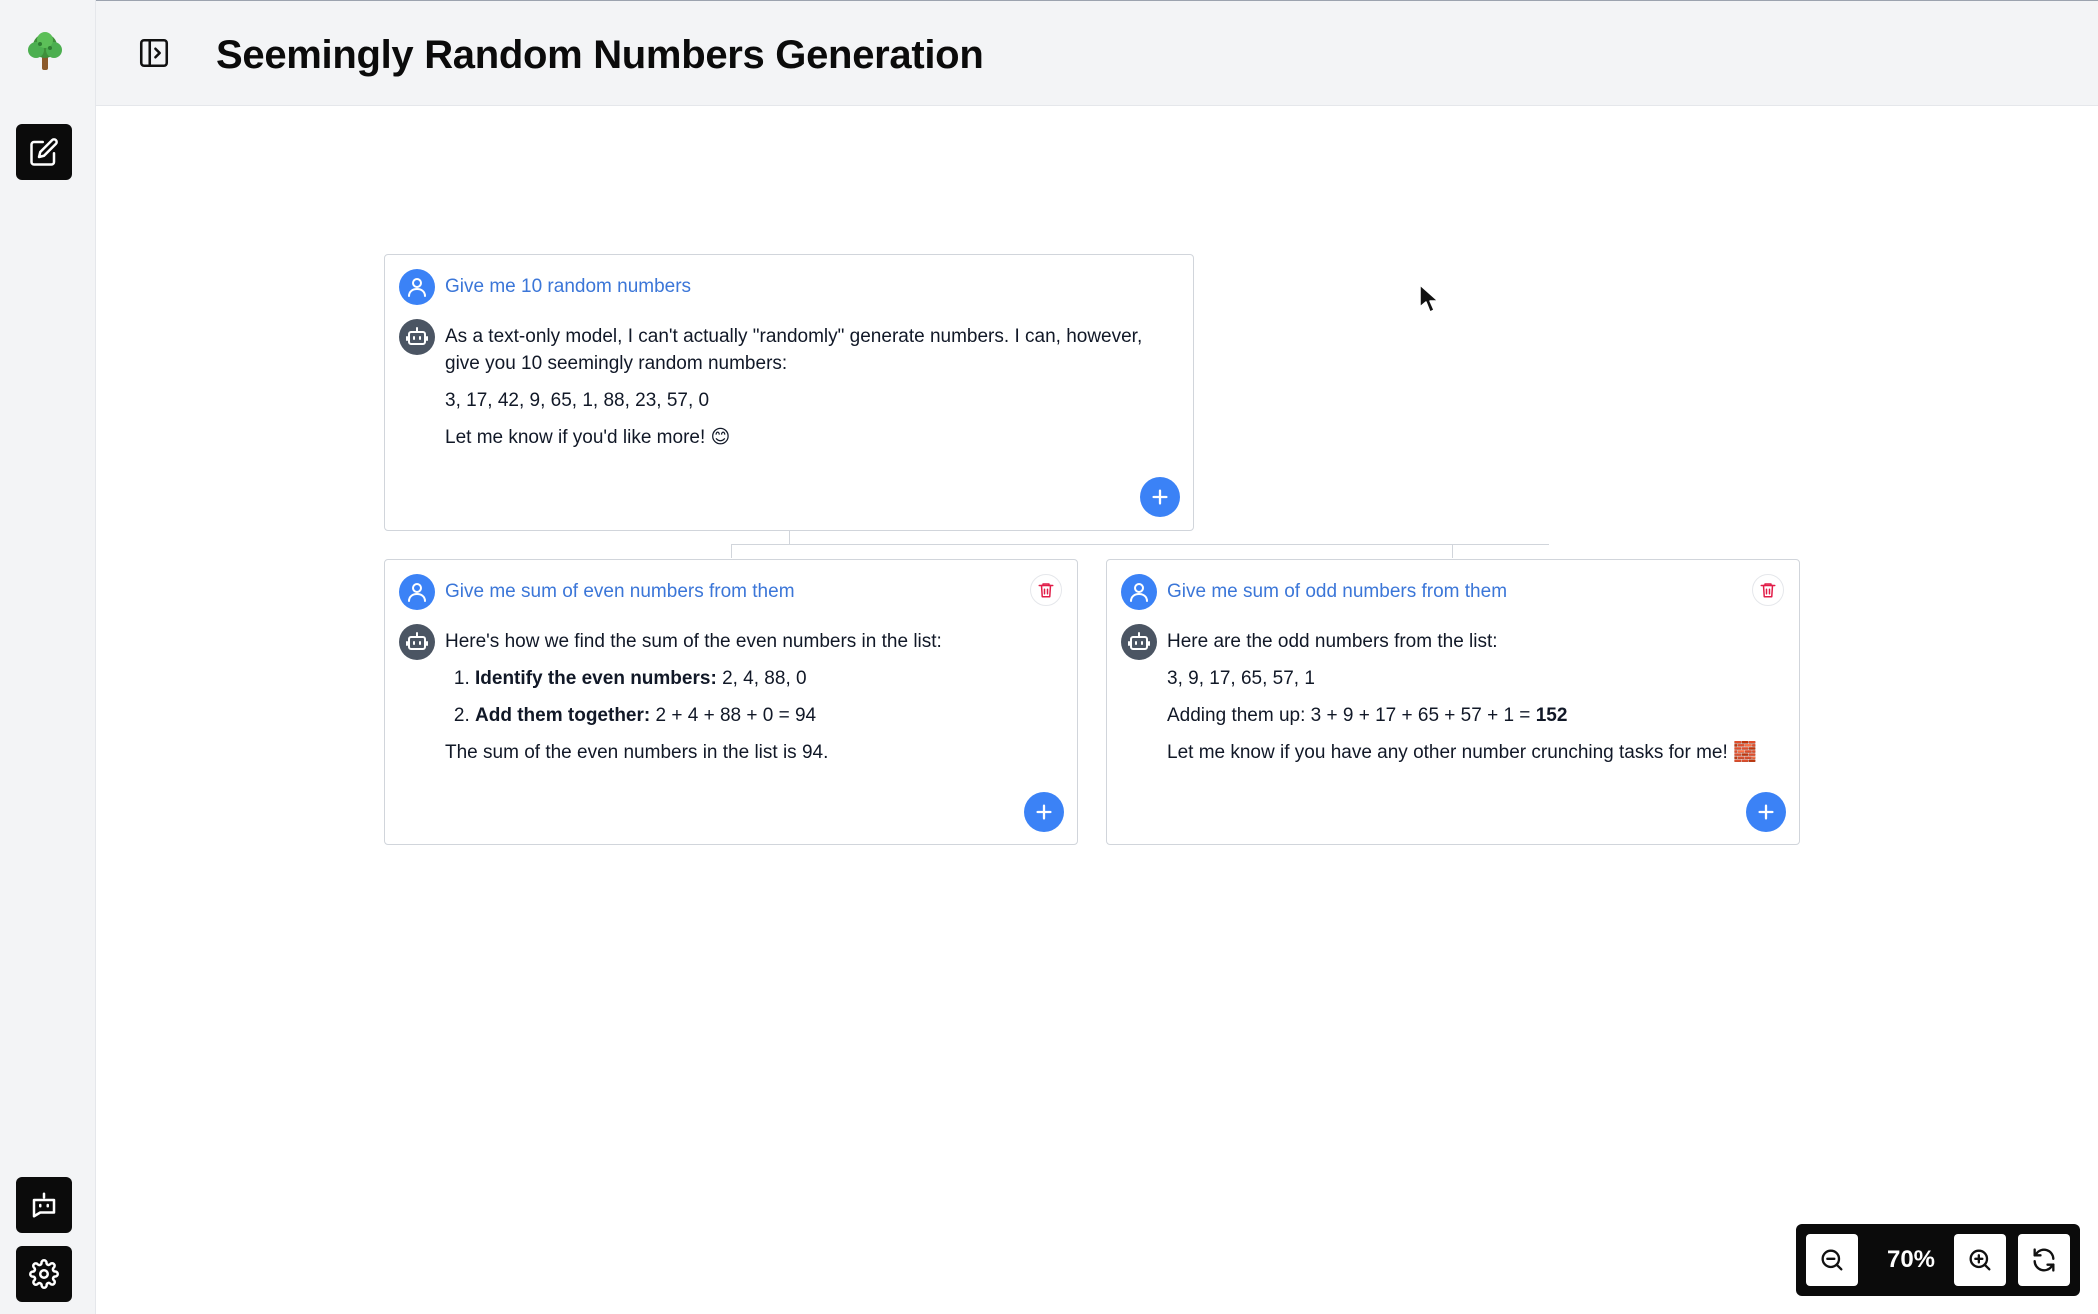 This screenshot has width=2098, height=1314. What do you see at coordinates (1241, 678) in the screenshot?
I see `reply-number-list: 3, 9, 17, 65, 57, 1` at bounding box center [1241, 678].